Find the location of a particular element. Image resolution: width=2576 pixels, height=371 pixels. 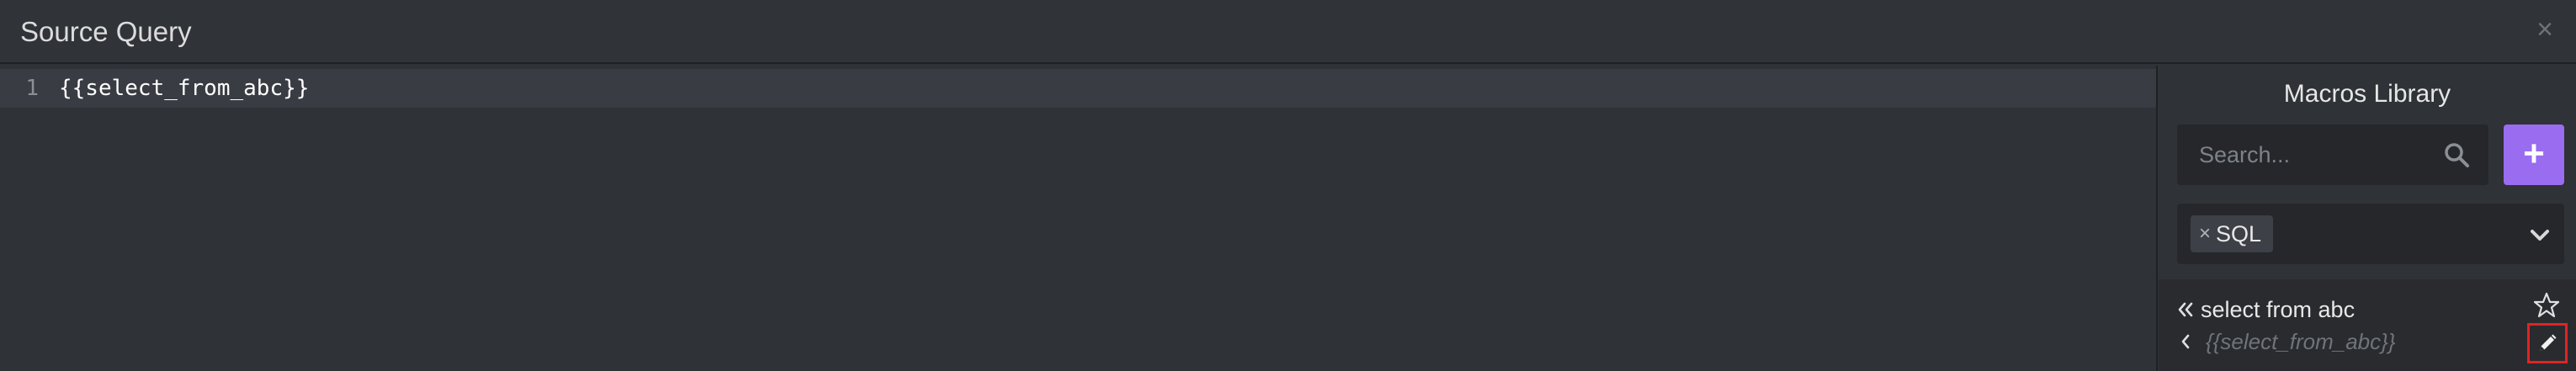

macro-header-row: select from abc is located at coordinates (2265, 309).